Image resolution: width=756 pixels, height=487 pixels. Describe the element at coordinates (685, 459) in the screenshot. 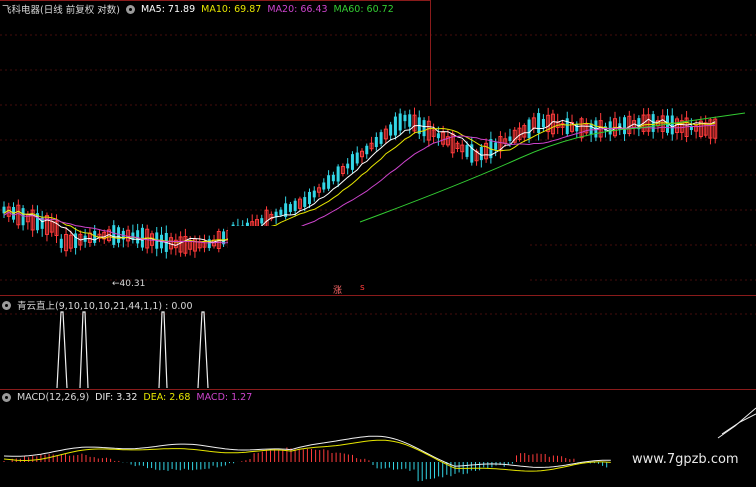

I see `watermark: www.7gpzb.com` at that location.